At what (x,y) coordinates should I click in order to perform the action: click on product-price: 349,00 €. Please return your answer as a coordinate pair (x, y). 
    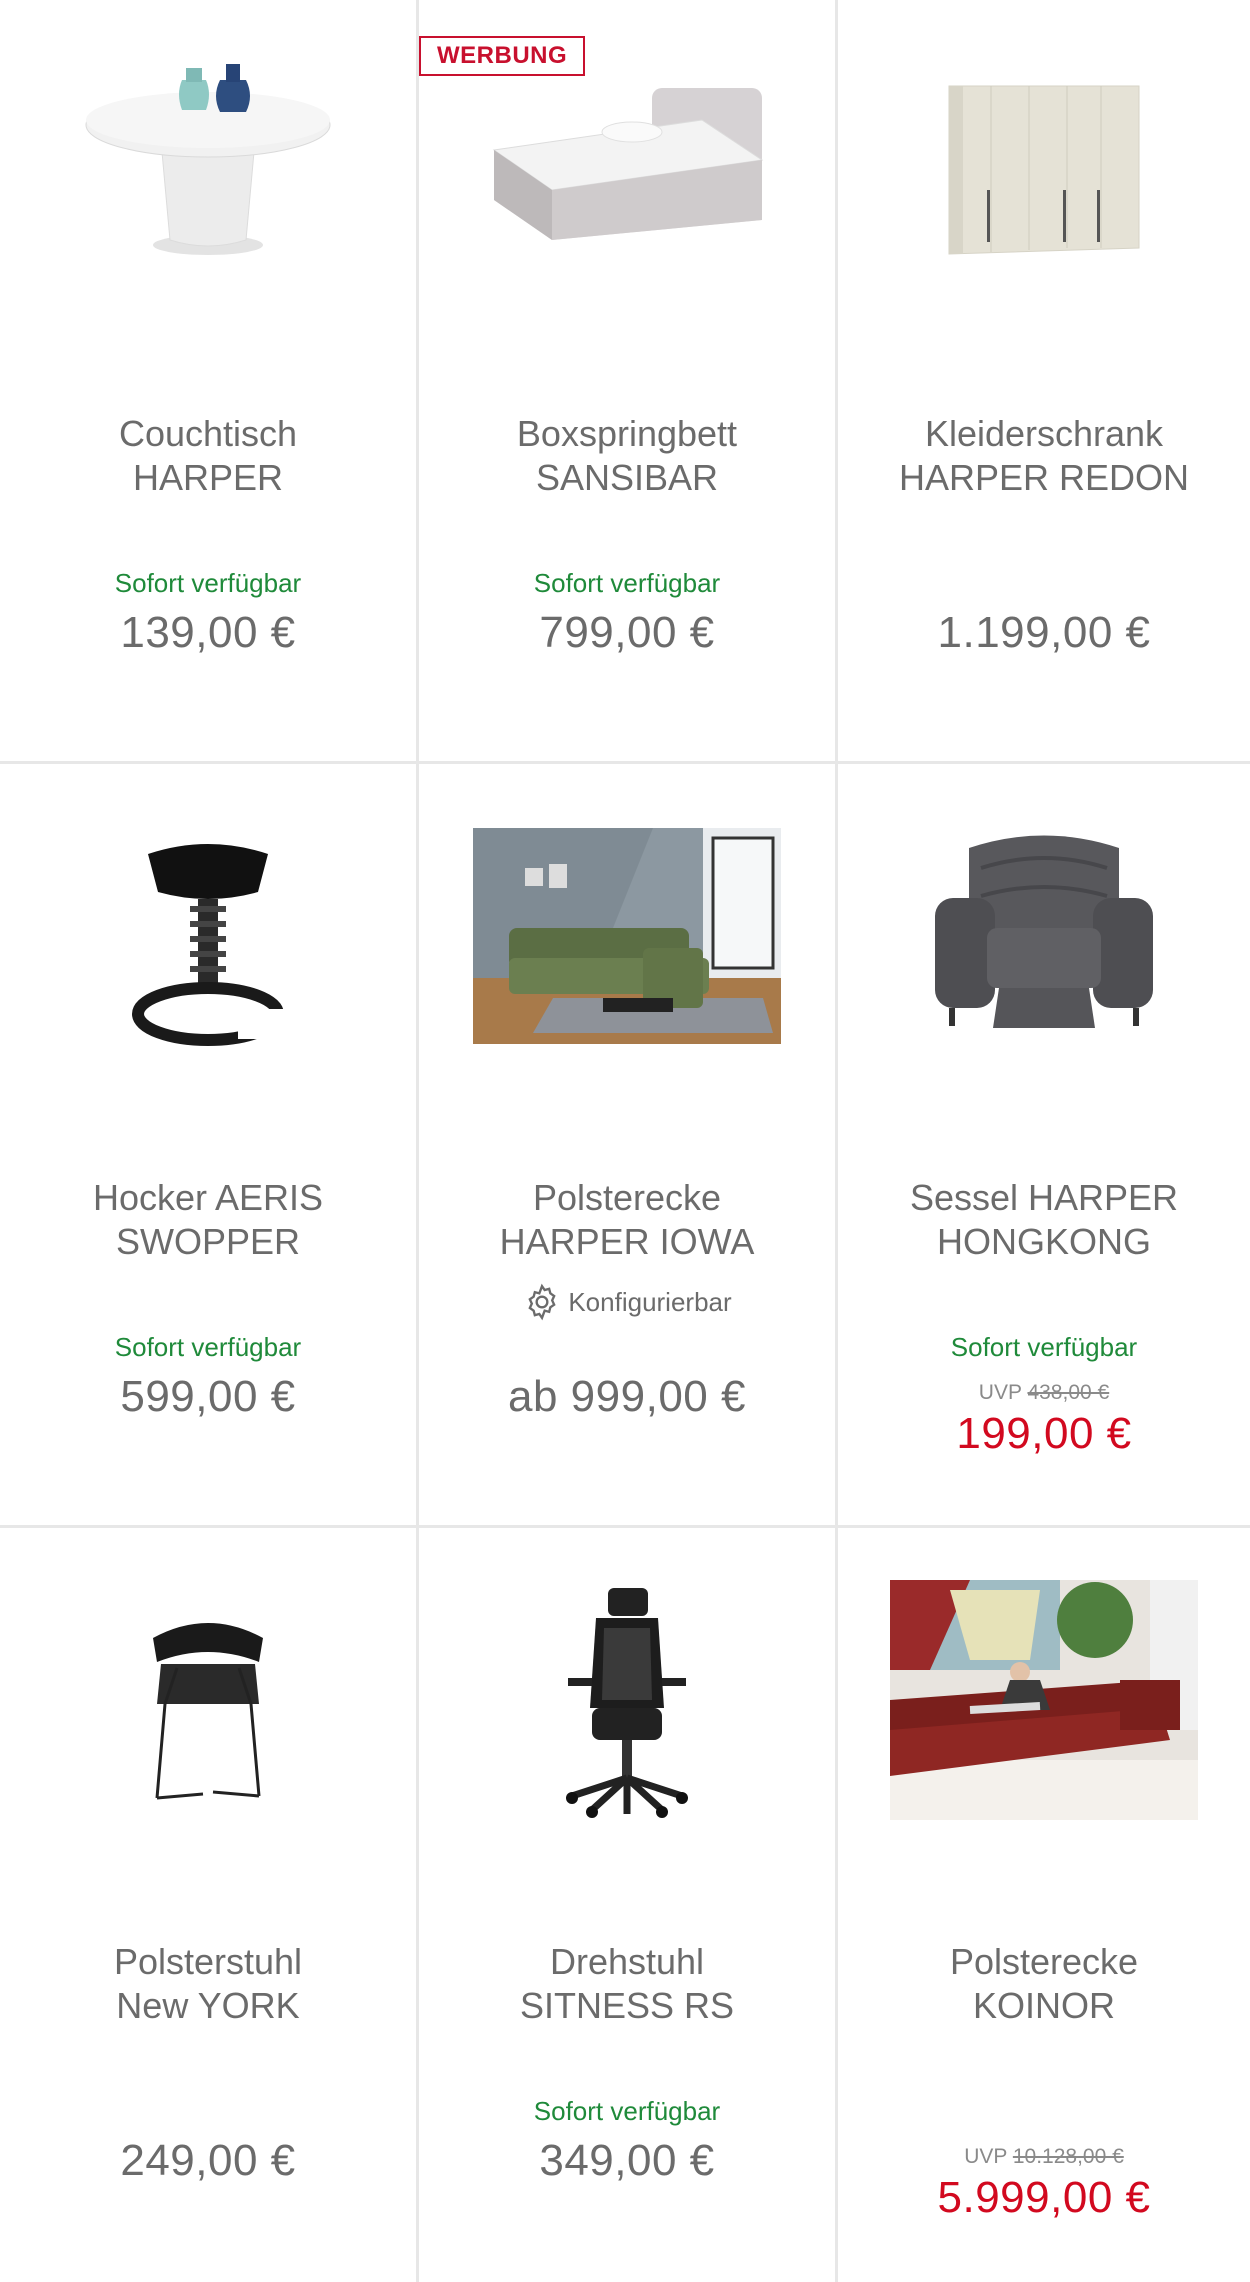
    Looking at the image, I should click on (627, 2160).